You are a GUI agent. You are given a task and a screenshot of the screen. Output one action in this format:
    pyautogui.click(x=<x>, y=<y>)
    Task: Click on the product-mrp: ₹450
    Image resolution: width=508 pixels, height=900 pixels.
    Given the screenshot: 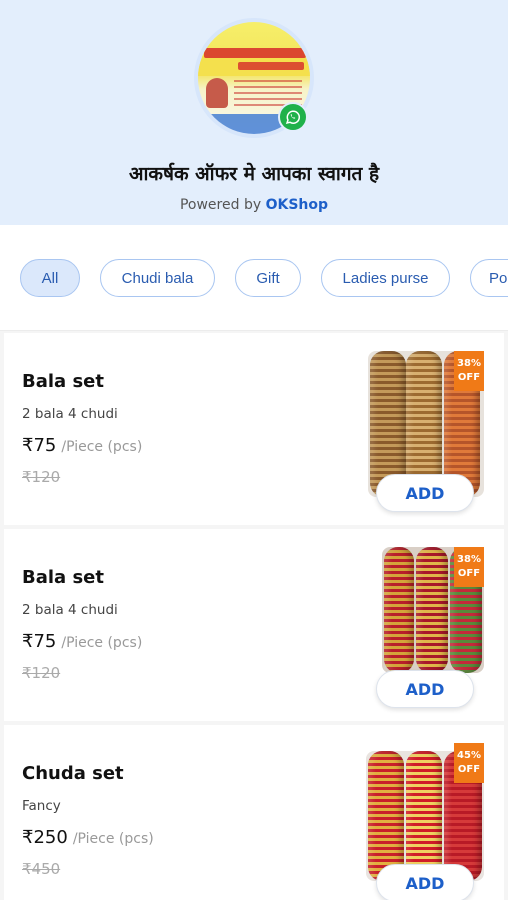 What is the action you would take?
    pyautogui.click(x=41, y=869)
    